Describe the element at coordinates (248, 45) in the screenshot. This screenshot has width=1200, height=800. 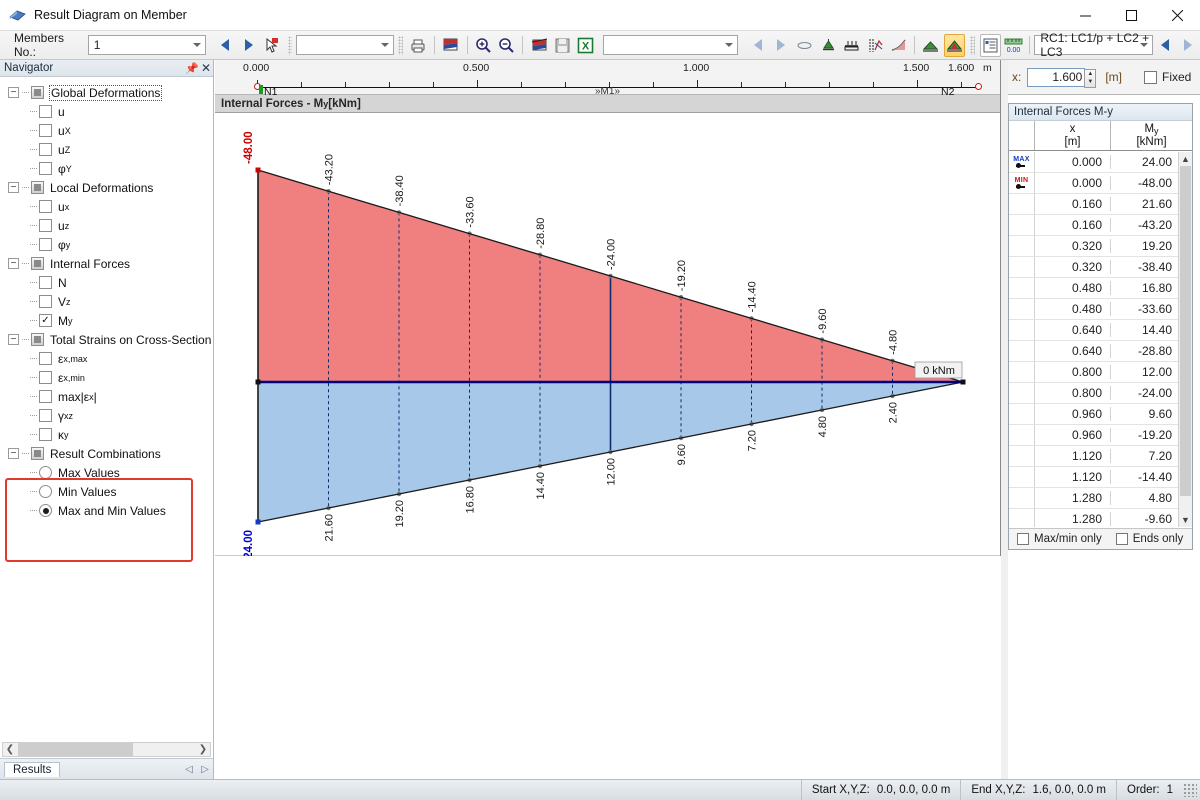
I see `next-member-button` at that location.